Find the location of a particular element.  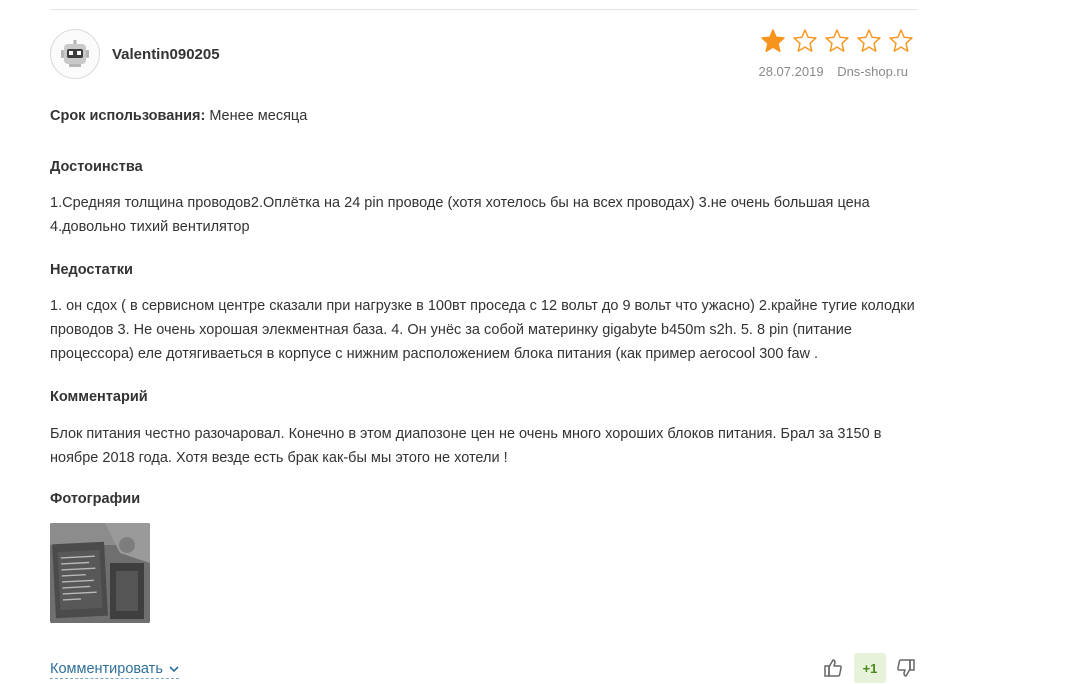

thumbs-up-icon is located at coordinates (833, 668).